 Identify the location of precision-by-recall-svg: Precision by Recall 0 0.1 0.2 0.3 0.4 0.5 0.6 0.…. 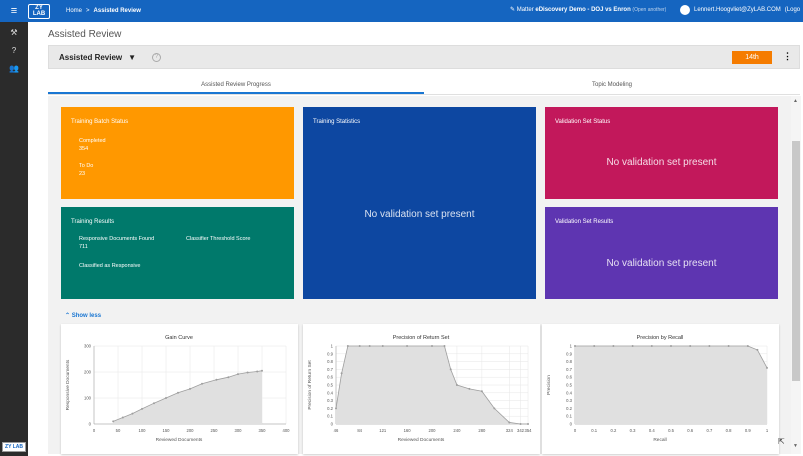
(657, 389).